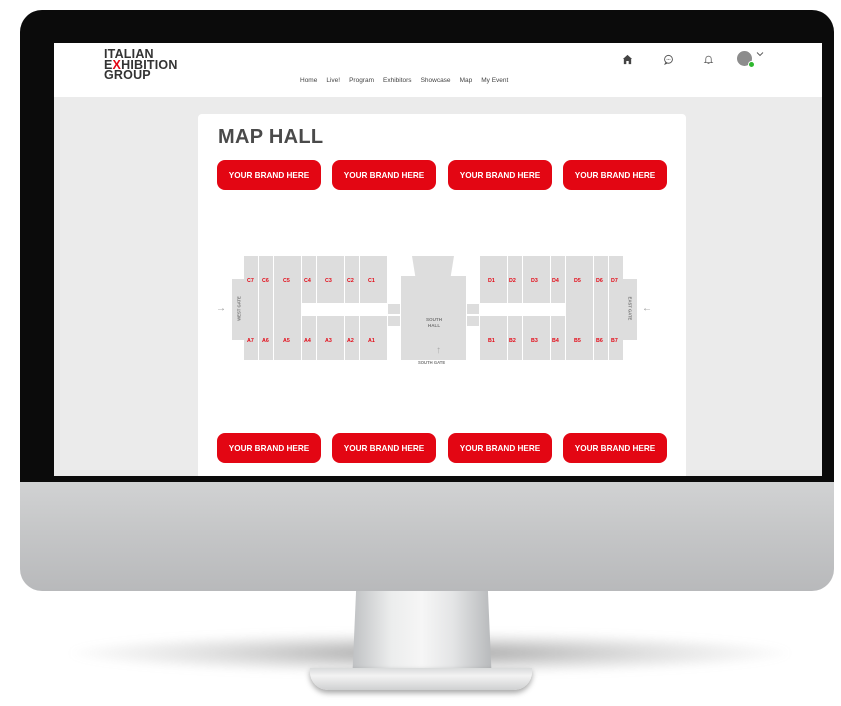 This screenshot has height=706, width=841. I want to click on booth-column-c6-a6, so click(266, 308).